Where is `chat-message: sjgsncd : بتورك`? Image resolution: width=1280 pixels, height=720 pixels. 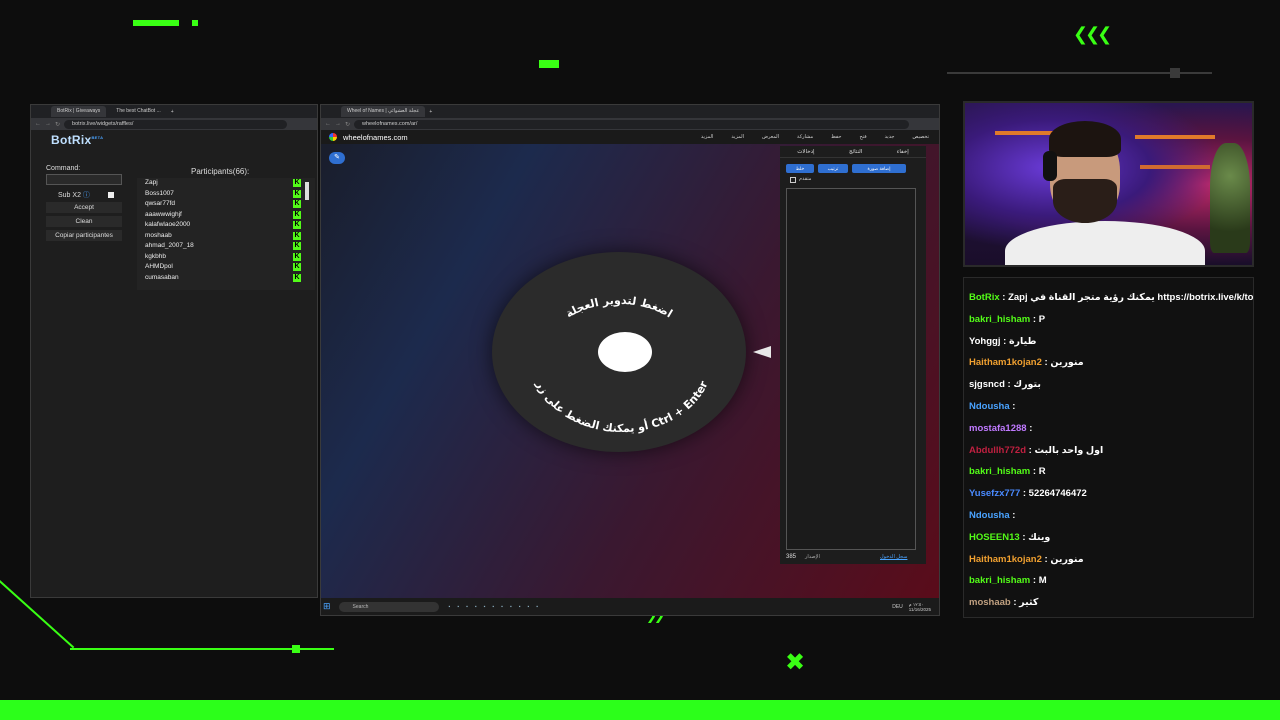 chat-message: sjgsncd : بتورك is located at coordinates (1005, 384).